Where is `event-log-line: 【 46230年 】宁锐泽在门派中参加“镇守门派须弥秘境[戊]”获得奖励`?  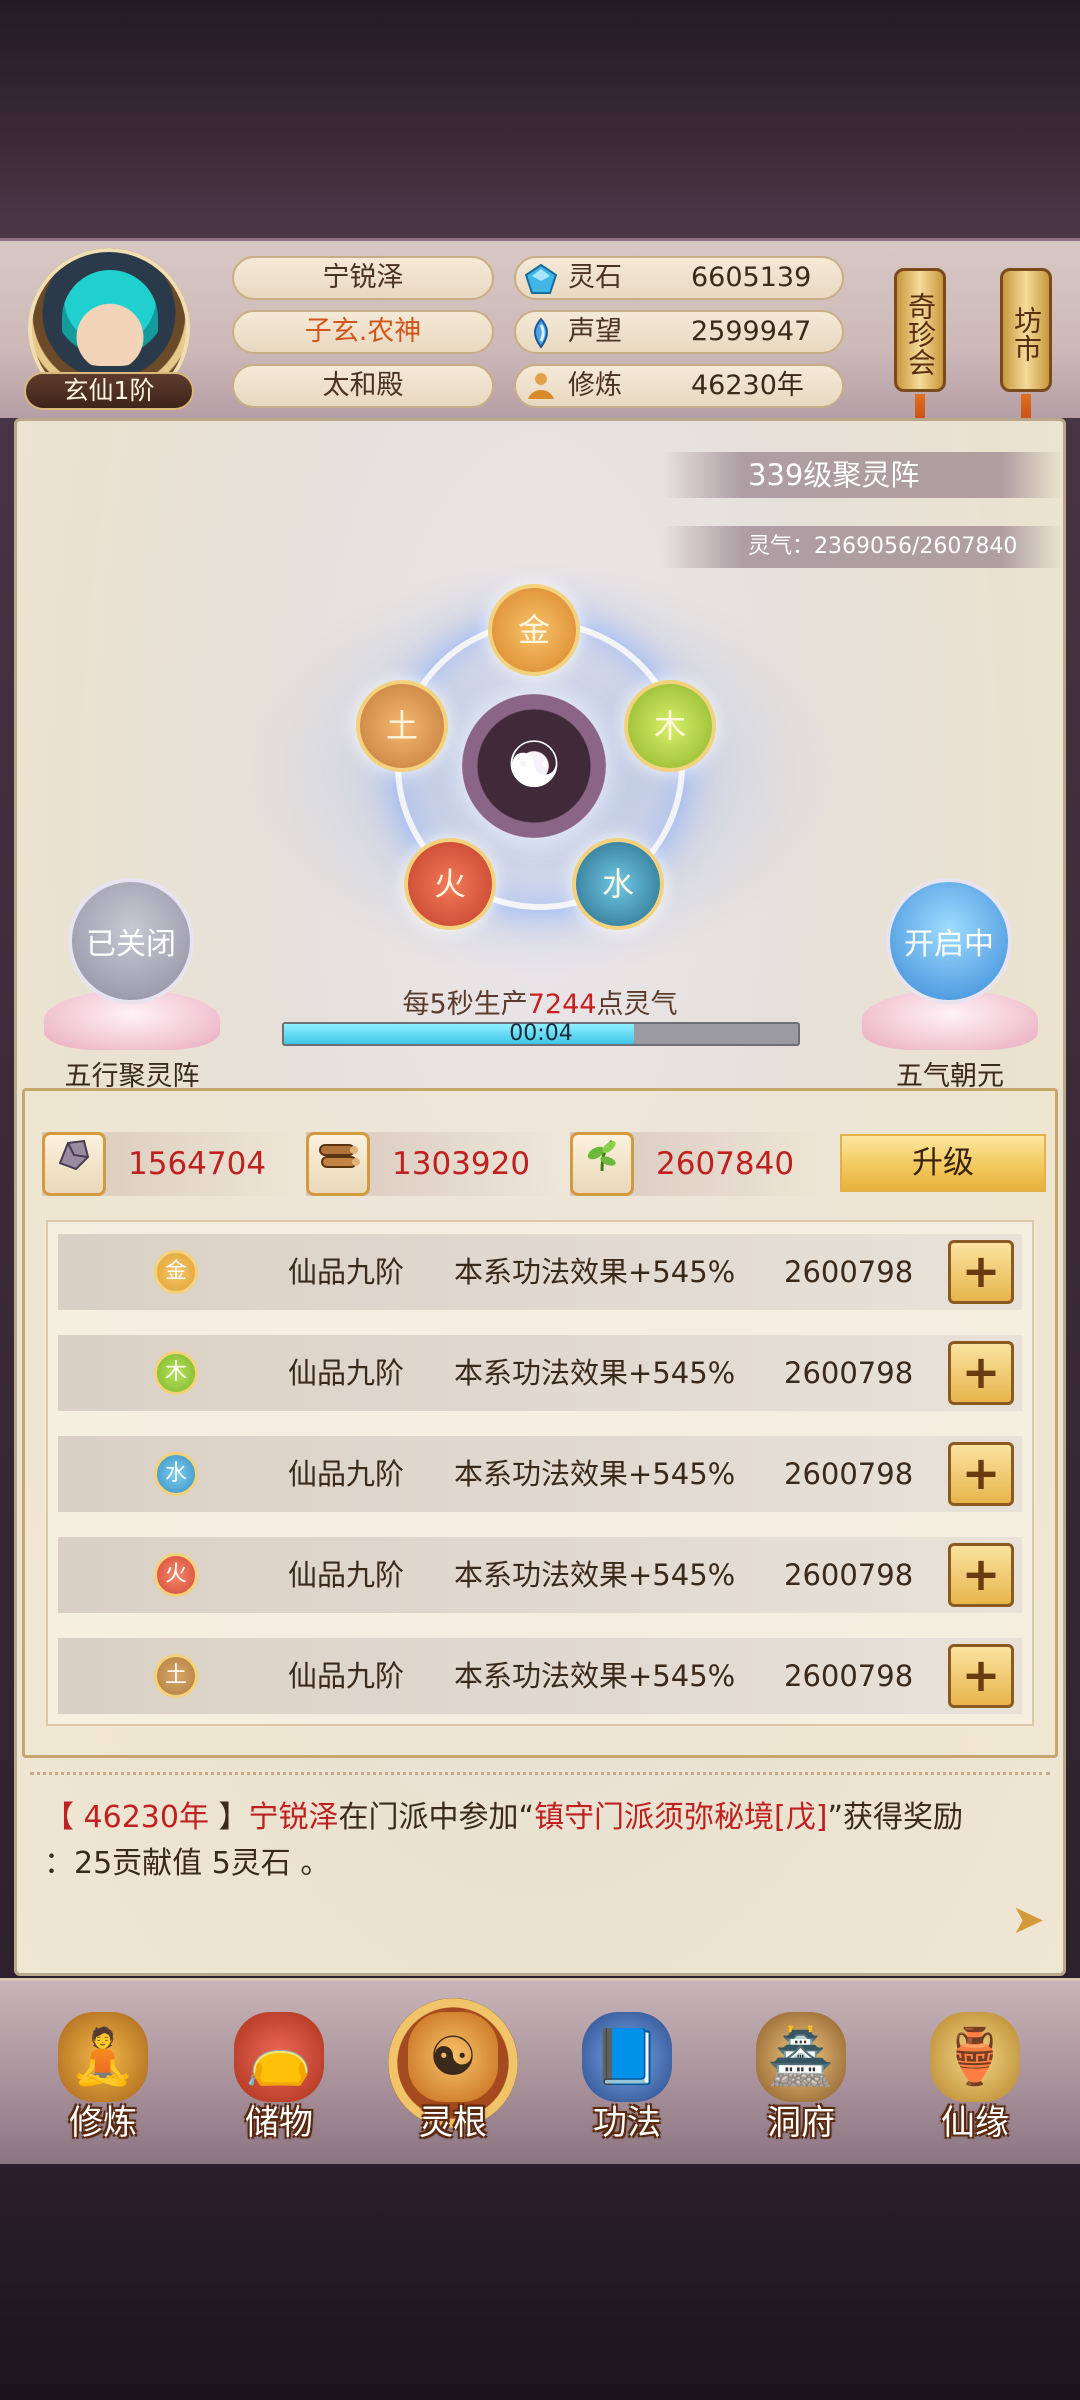 event-log-line: 【 46230年 】宁锐泽在门派中参加“镇守门派须弥秘境[戊]”获得奖励 is located at coordinates (544, 1818).